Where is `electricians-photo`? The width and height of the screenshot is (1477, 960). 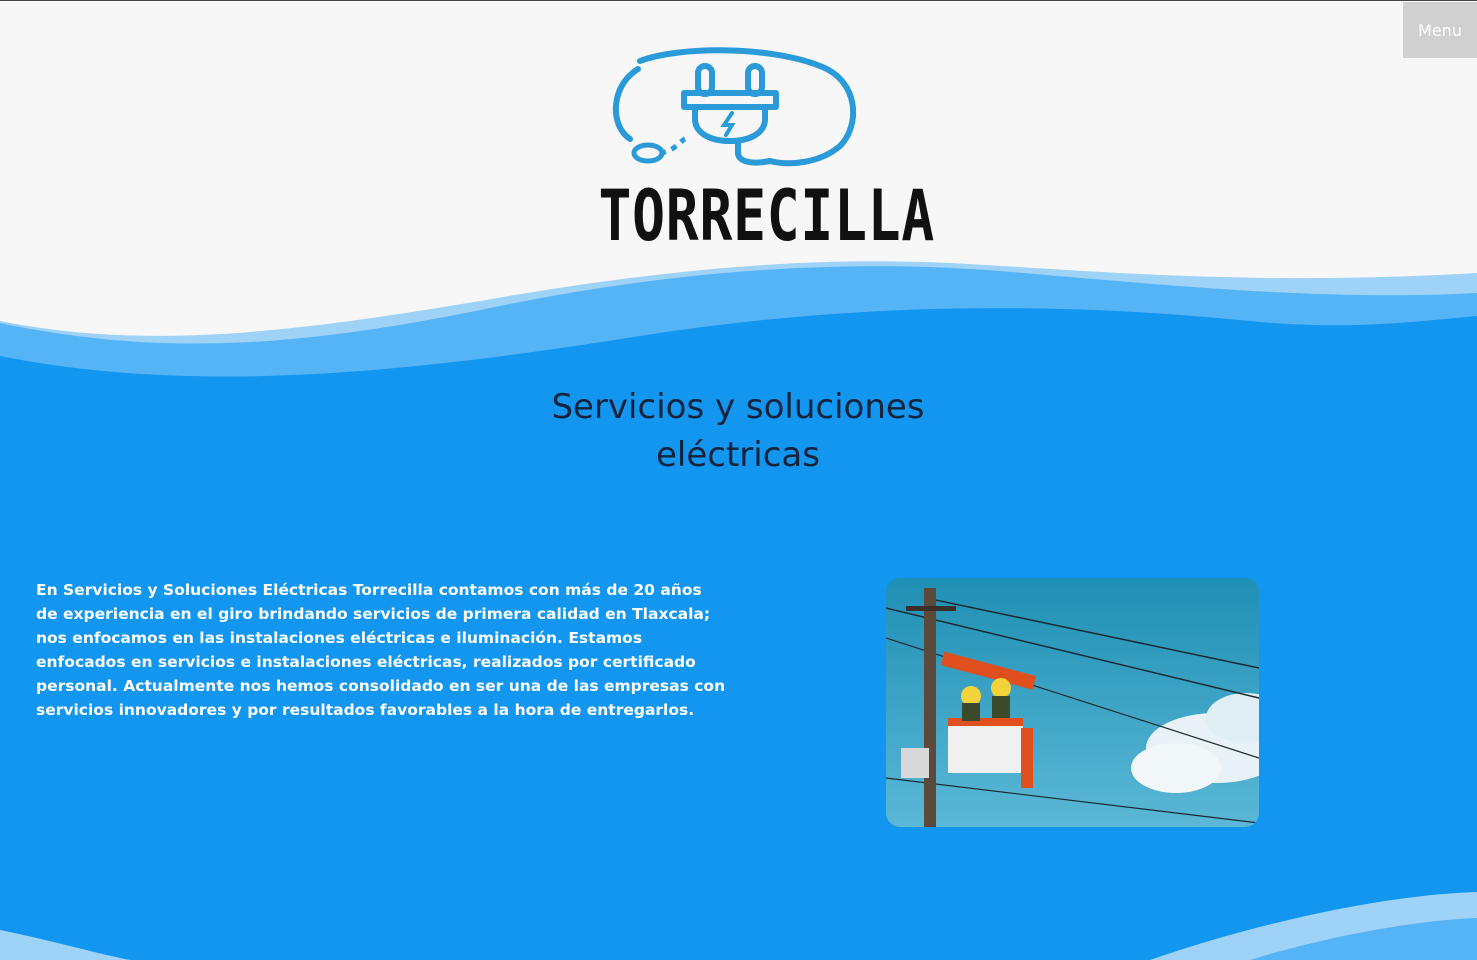 electricians-photo is located at coordinates (1072, 702).